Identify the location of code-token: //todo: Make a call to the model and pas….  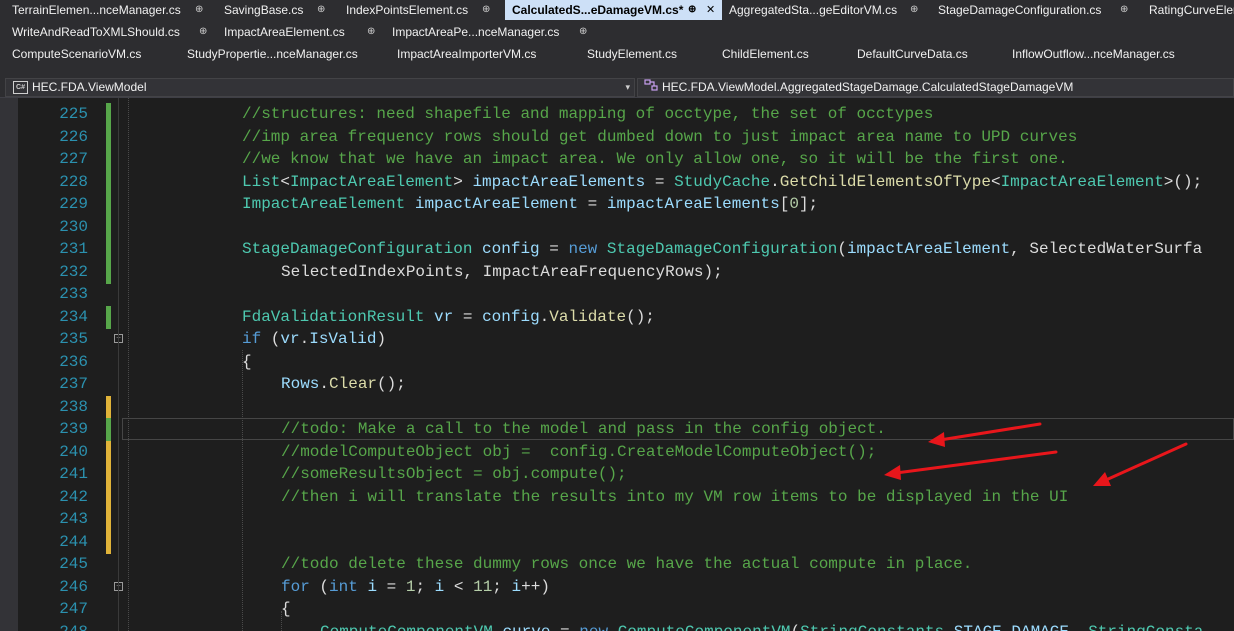
(583, 429).